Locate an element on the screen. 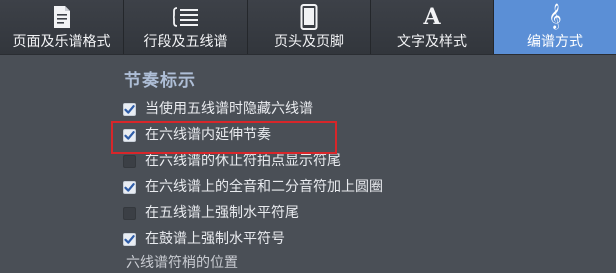 Image resolution: width=616 pixels, height=273 pixels. section-title: 节奏标示 is located at coordinates (160, 81).